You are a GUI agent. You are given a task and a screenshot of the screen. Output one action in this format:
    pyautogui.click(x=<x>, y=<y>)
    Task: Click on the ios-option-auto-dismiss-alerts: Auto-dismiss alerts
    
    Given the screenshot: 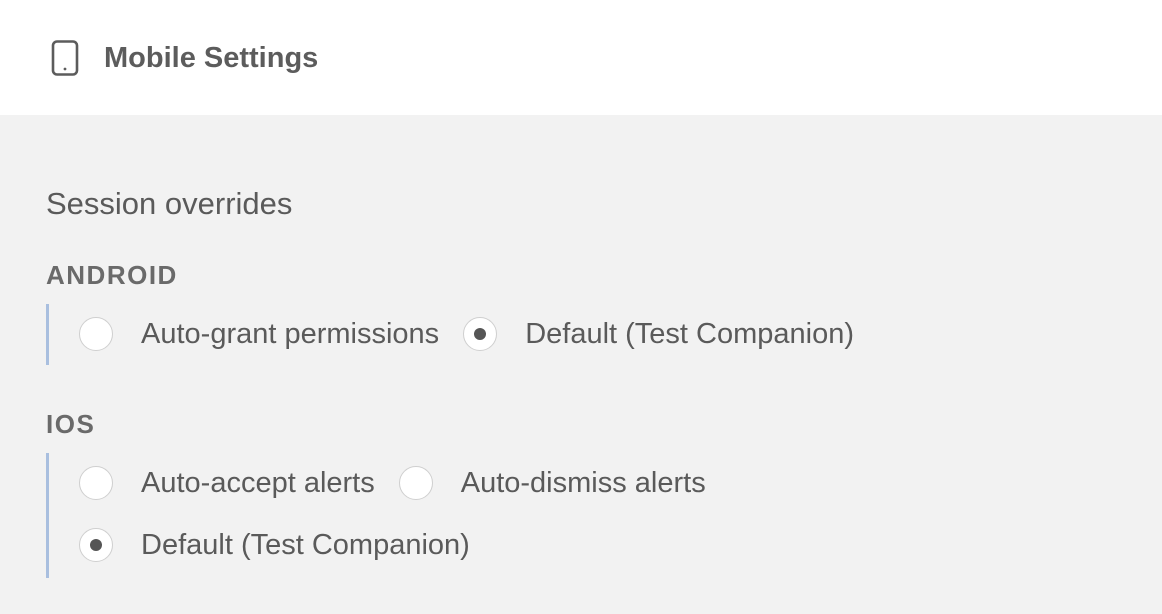 What is the action you would take?
    pyautogui.click(x=552, y=483)
    